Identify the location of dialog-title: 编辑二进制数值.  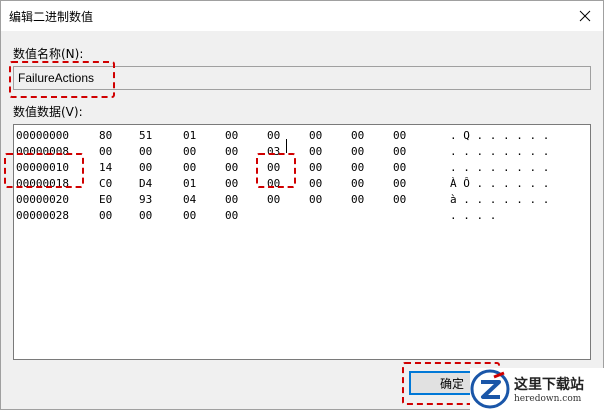
(51, 17).